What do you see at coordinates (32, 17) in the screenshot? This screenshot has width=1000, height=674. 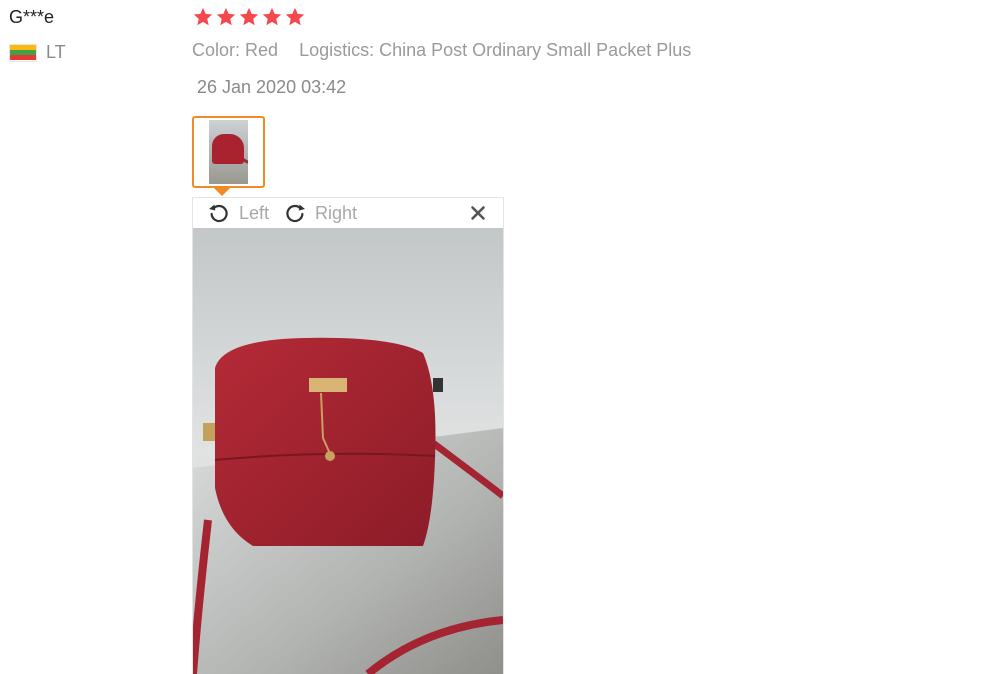 I see `reviewer-name: G***e` at bounding box center [32, 17].